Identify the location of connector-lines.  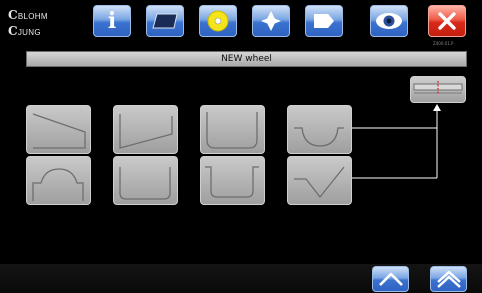
(396, 141).